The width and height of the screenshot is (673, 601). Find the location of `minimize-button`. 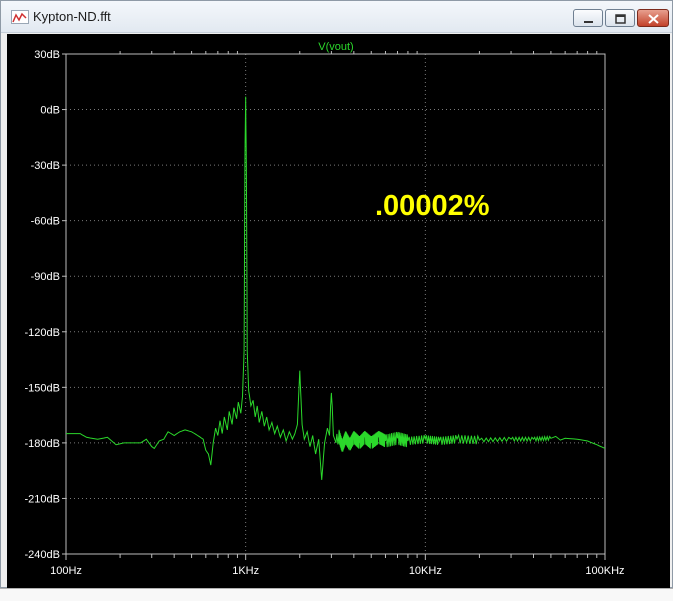

minimize-button is located at coordinates (588, 18).